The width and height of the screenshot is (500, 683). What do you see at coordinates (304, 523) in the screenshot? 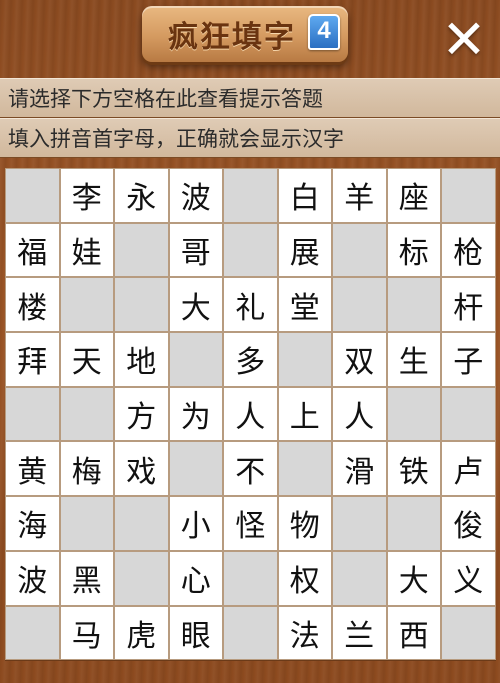
I see `grid-cell-filled: 物` at bounding box center [304, 523].